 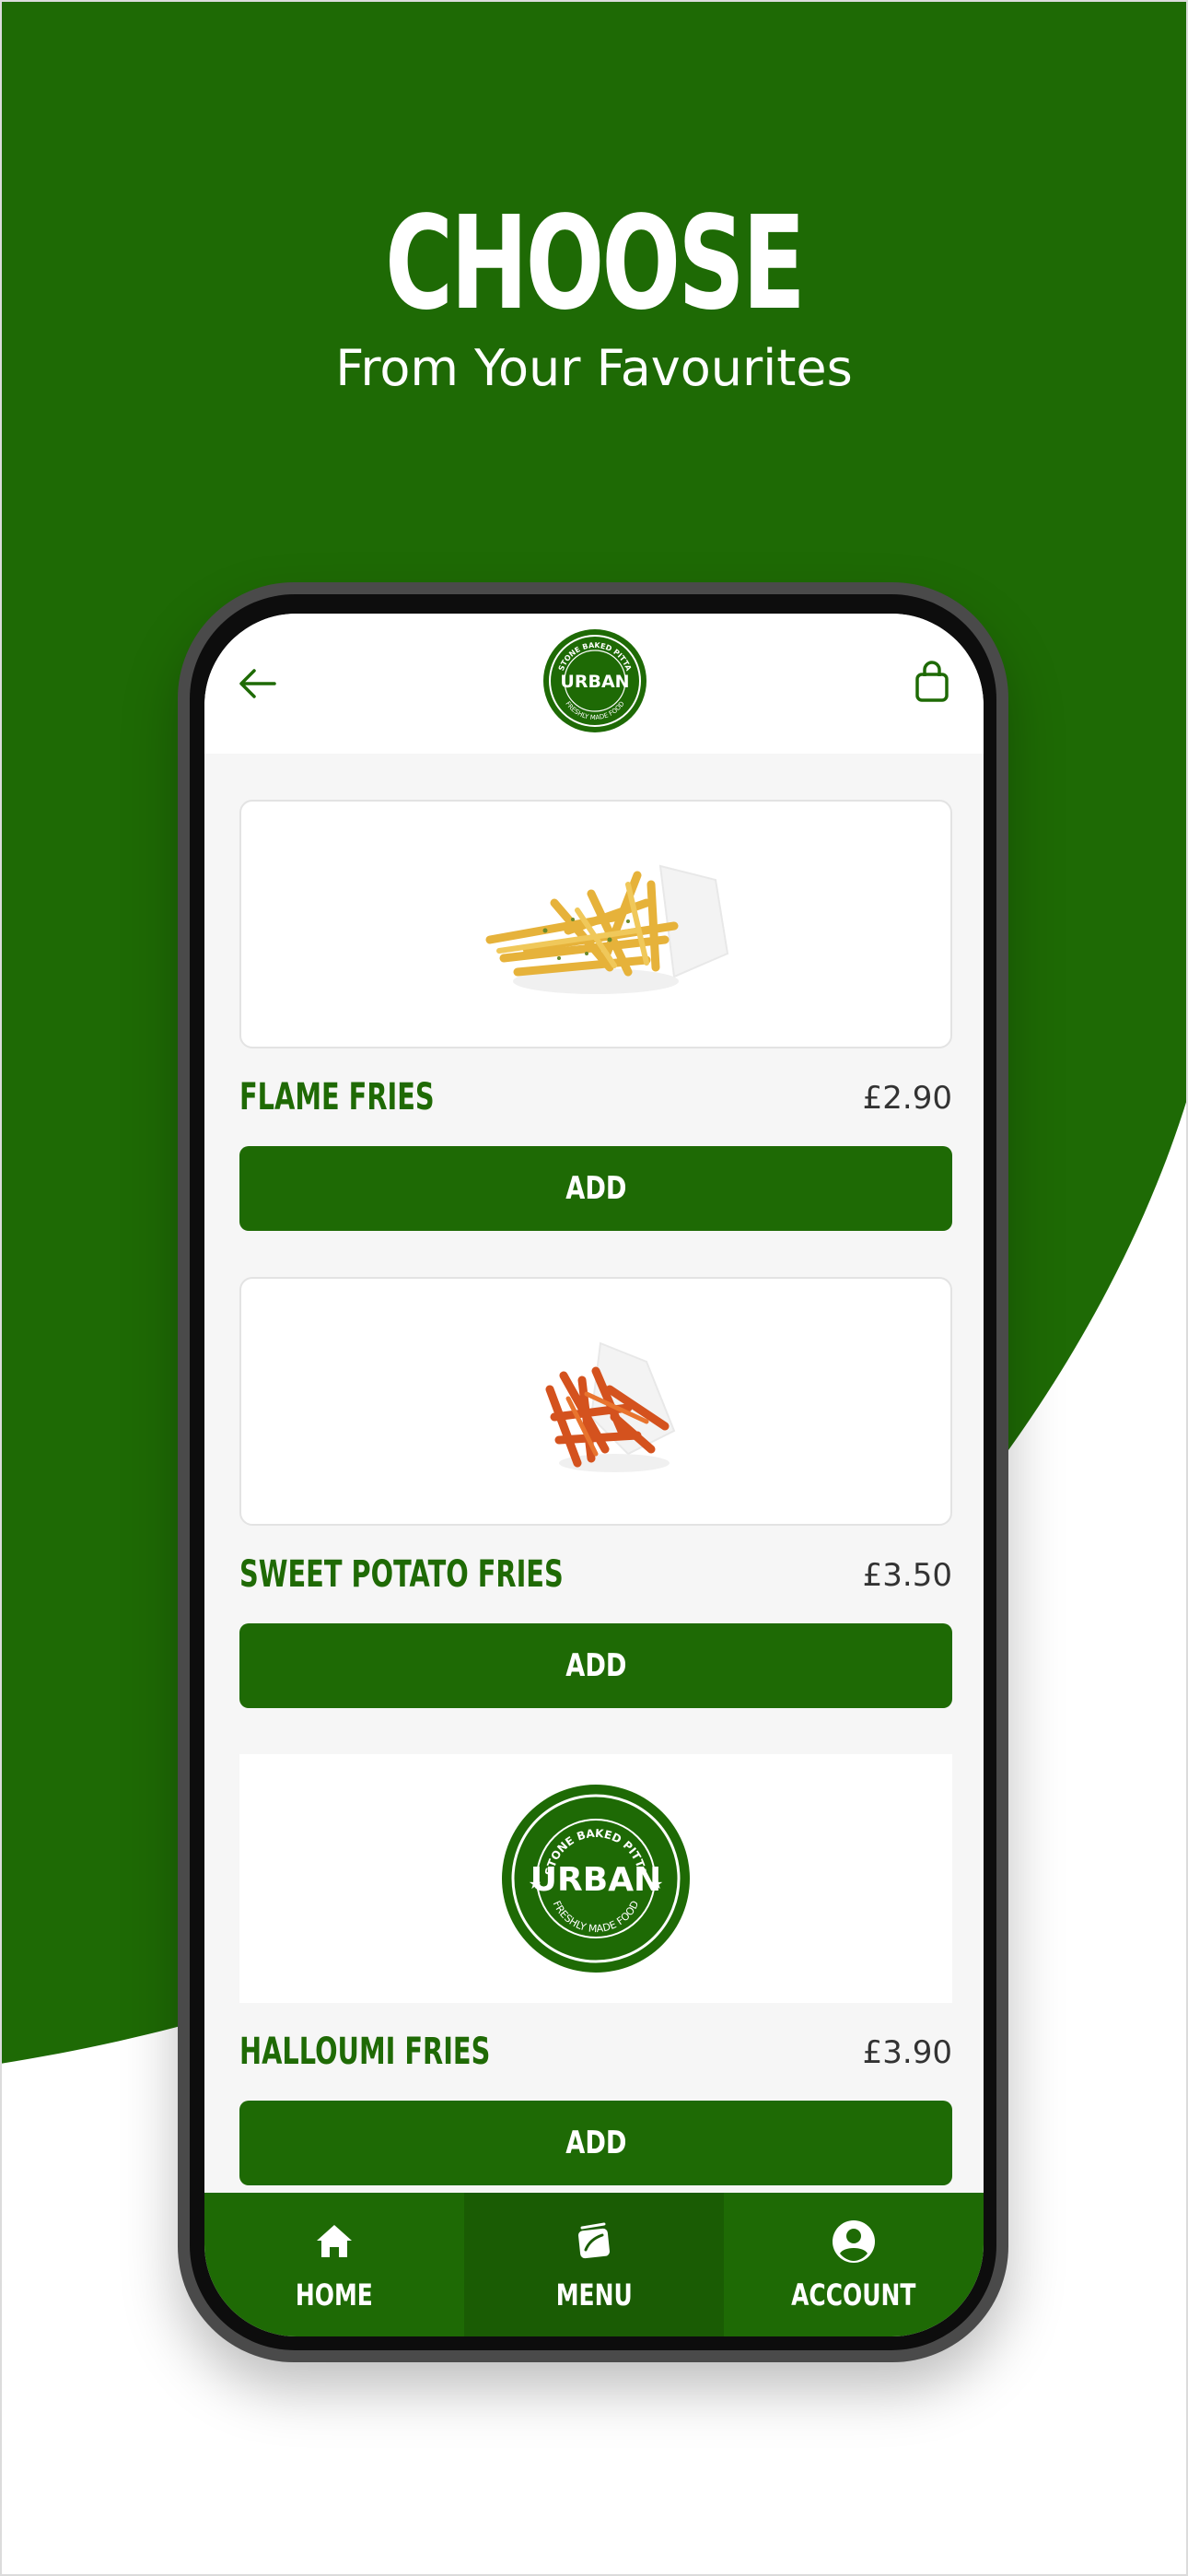 What do you see at coordinates (854, 2264) in the screenshot?
I see `nav-item-account: ACCOUNT` at bounding box center [854, 2264].